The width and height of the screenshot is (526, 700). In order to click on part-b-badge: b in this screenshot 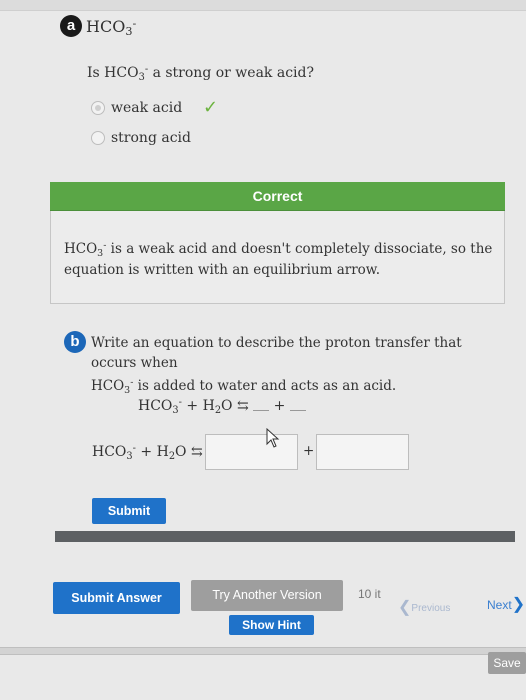, I will do `click(75, 342)`.